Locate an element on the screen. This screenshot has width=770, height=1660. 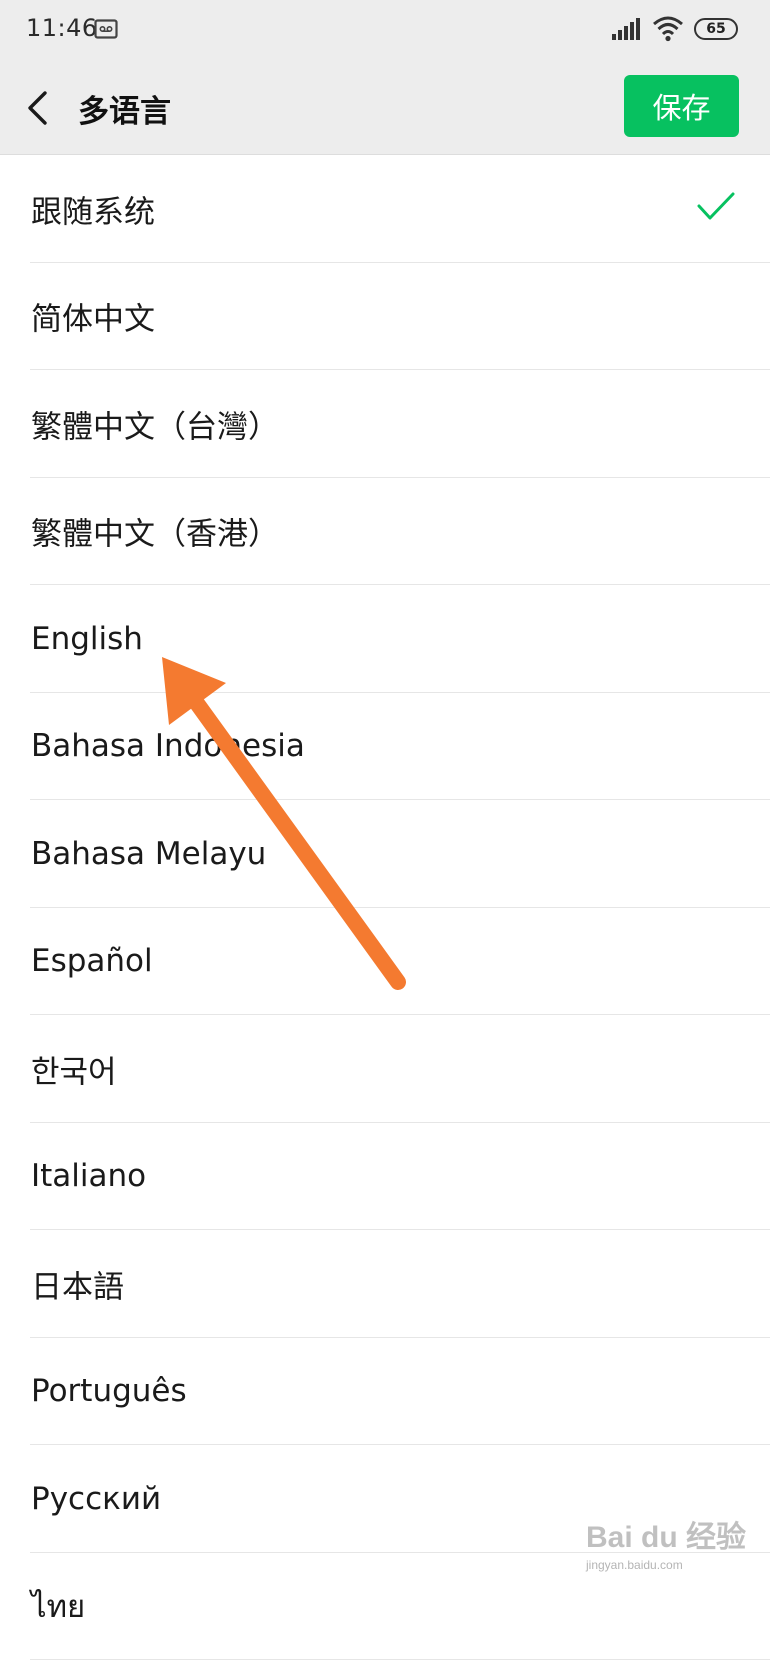
wifi-icon is located at coordinates (668, 28).